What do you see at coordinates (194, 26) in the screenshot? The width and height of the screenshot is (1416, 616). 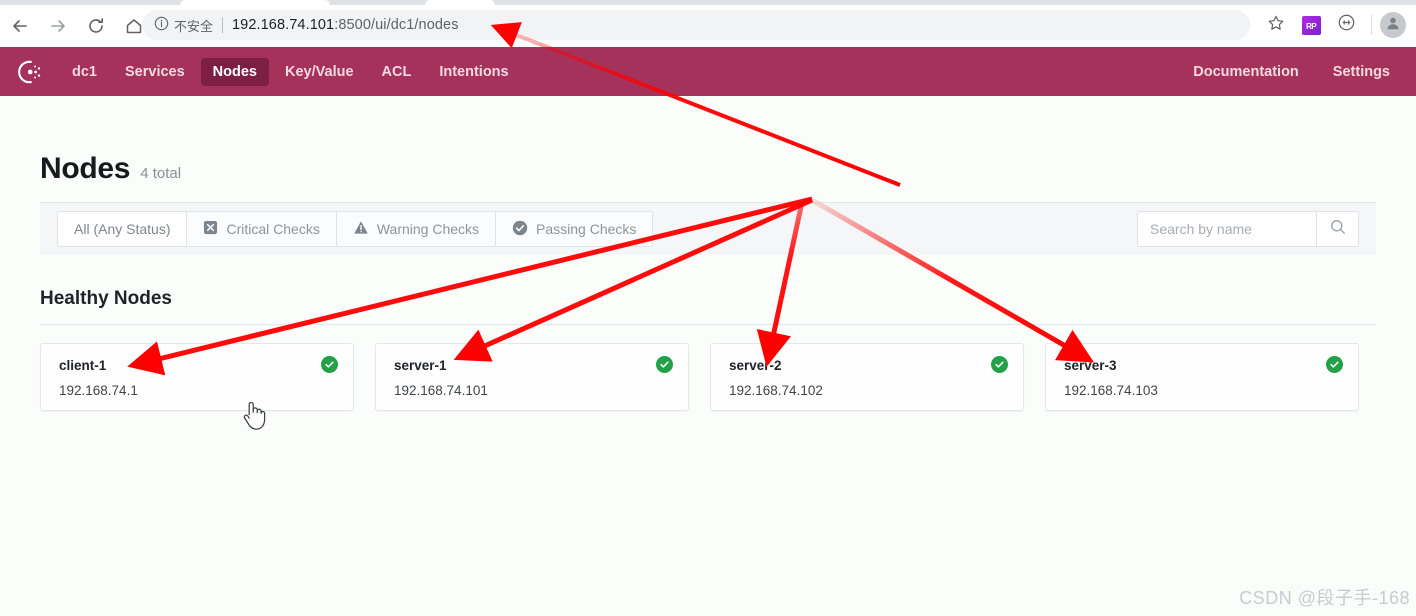 I see `security-label: 不安全` at bounding box center [194, 26].